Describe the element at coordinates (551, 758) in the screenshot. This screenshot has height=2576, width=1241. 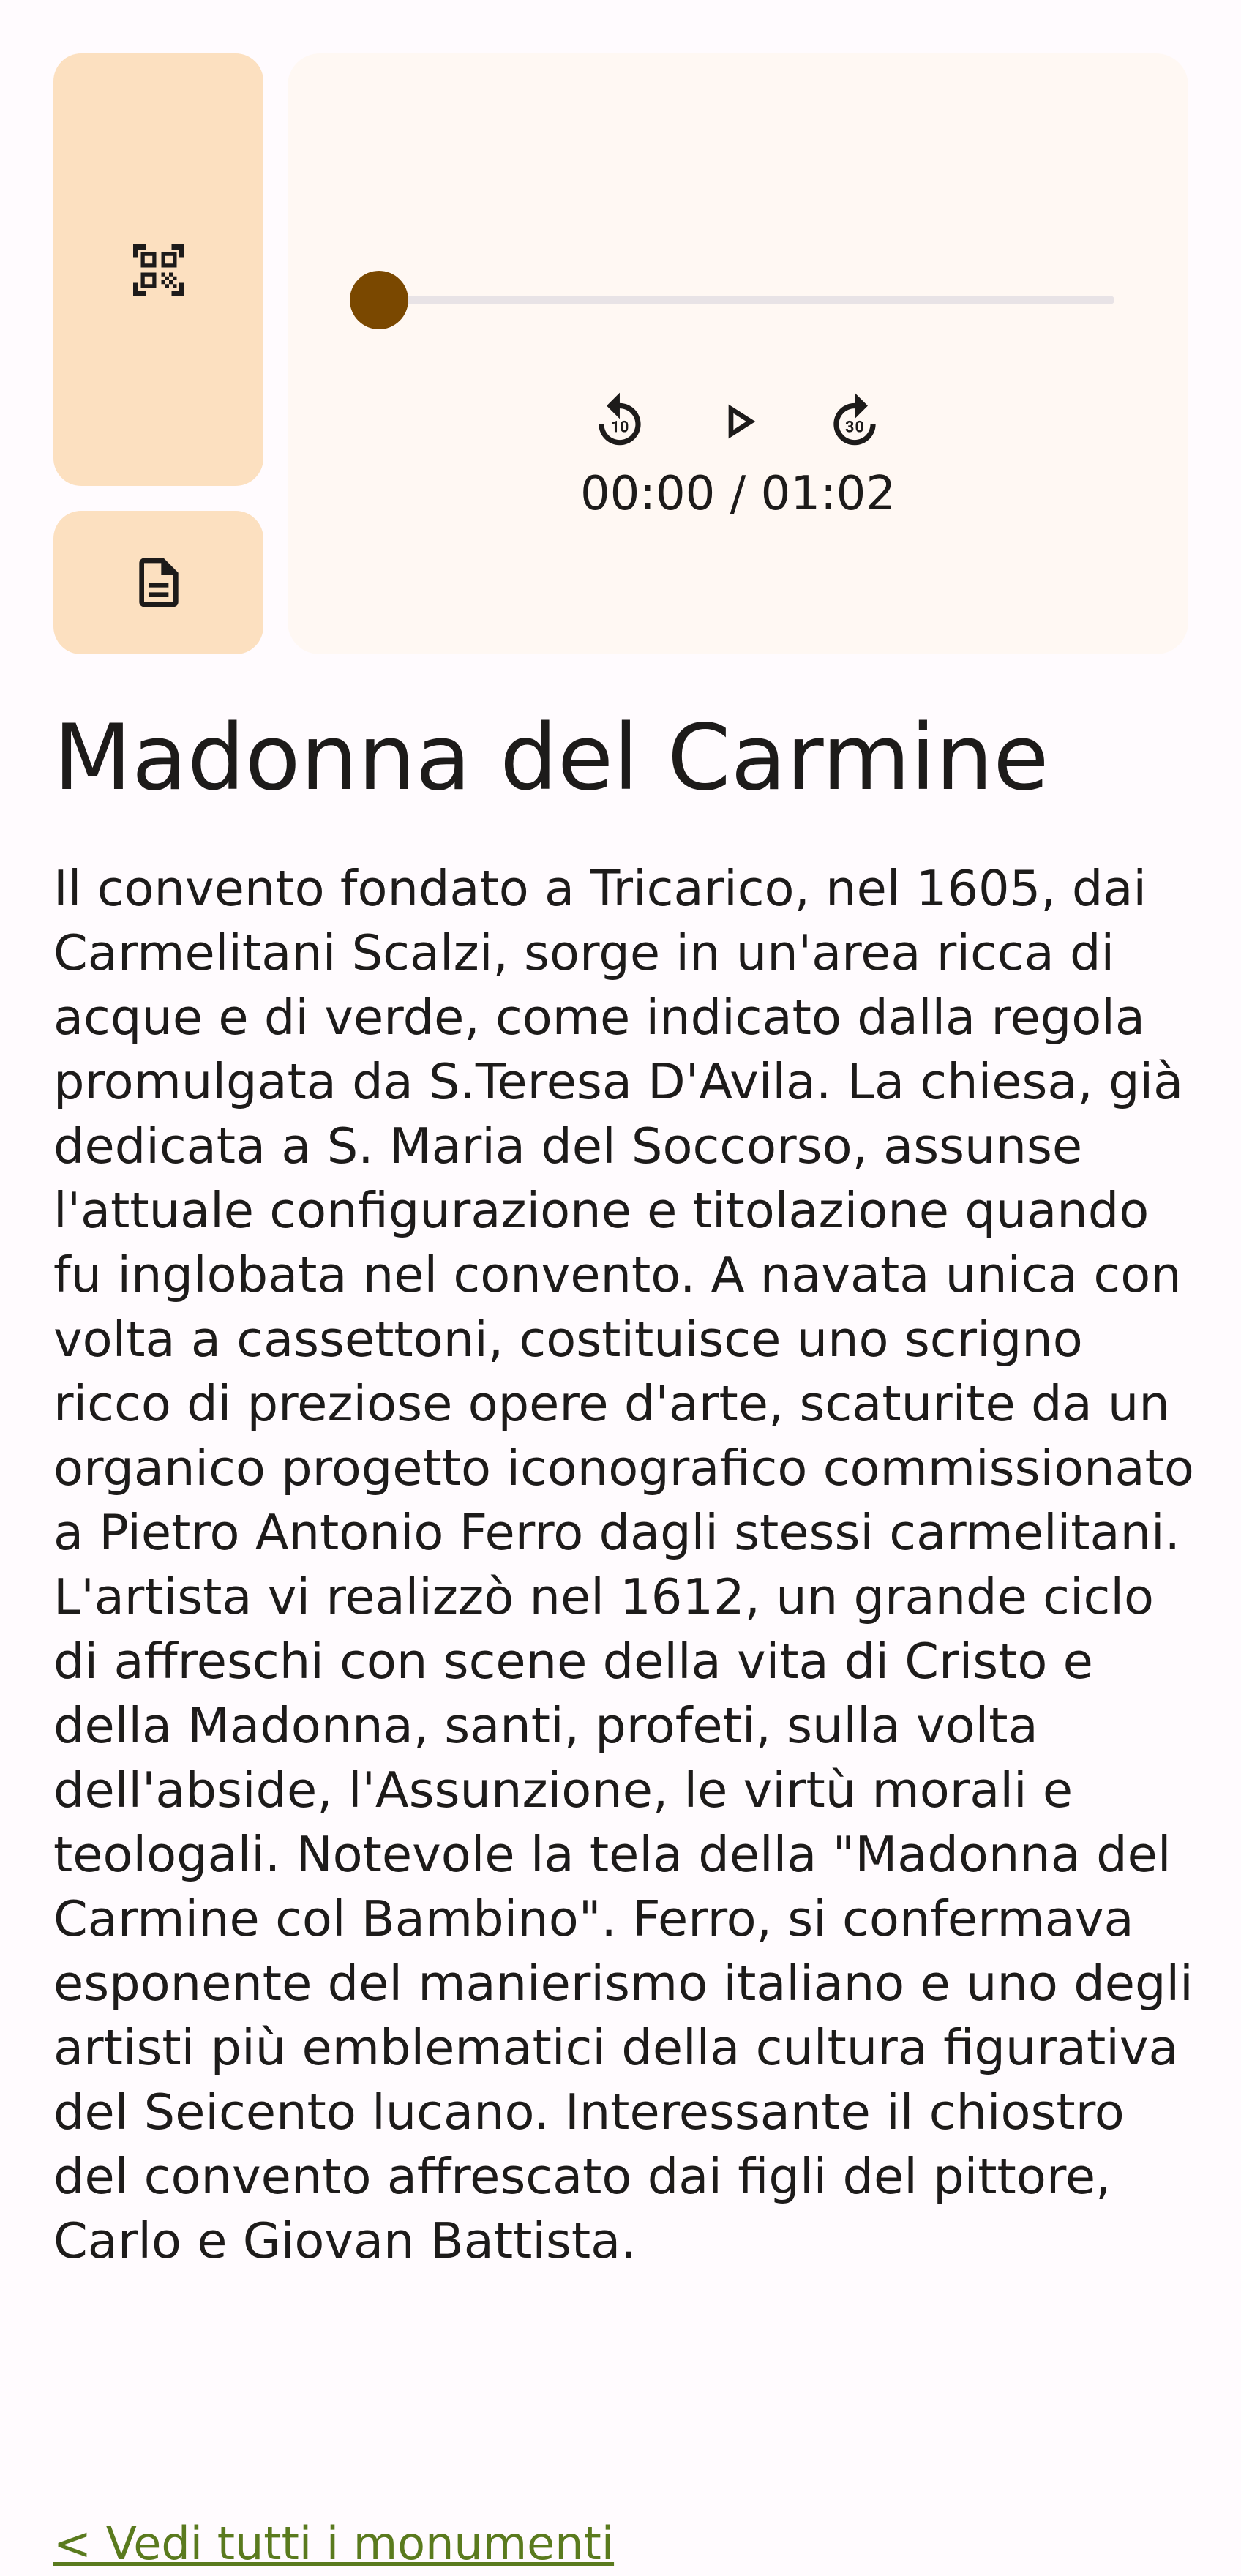
I see `page-title: Madonna del Carmine` at that location.